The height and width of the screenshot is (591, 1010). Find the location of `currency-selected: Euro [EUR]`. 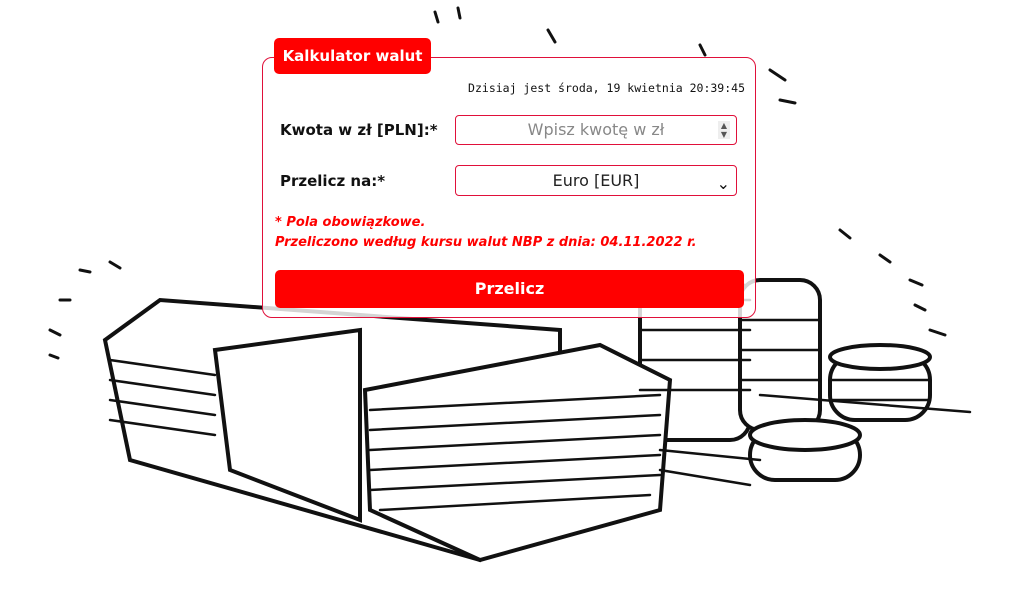

currency-selected: Euro [EUR] is located at coordinates (596, 180).